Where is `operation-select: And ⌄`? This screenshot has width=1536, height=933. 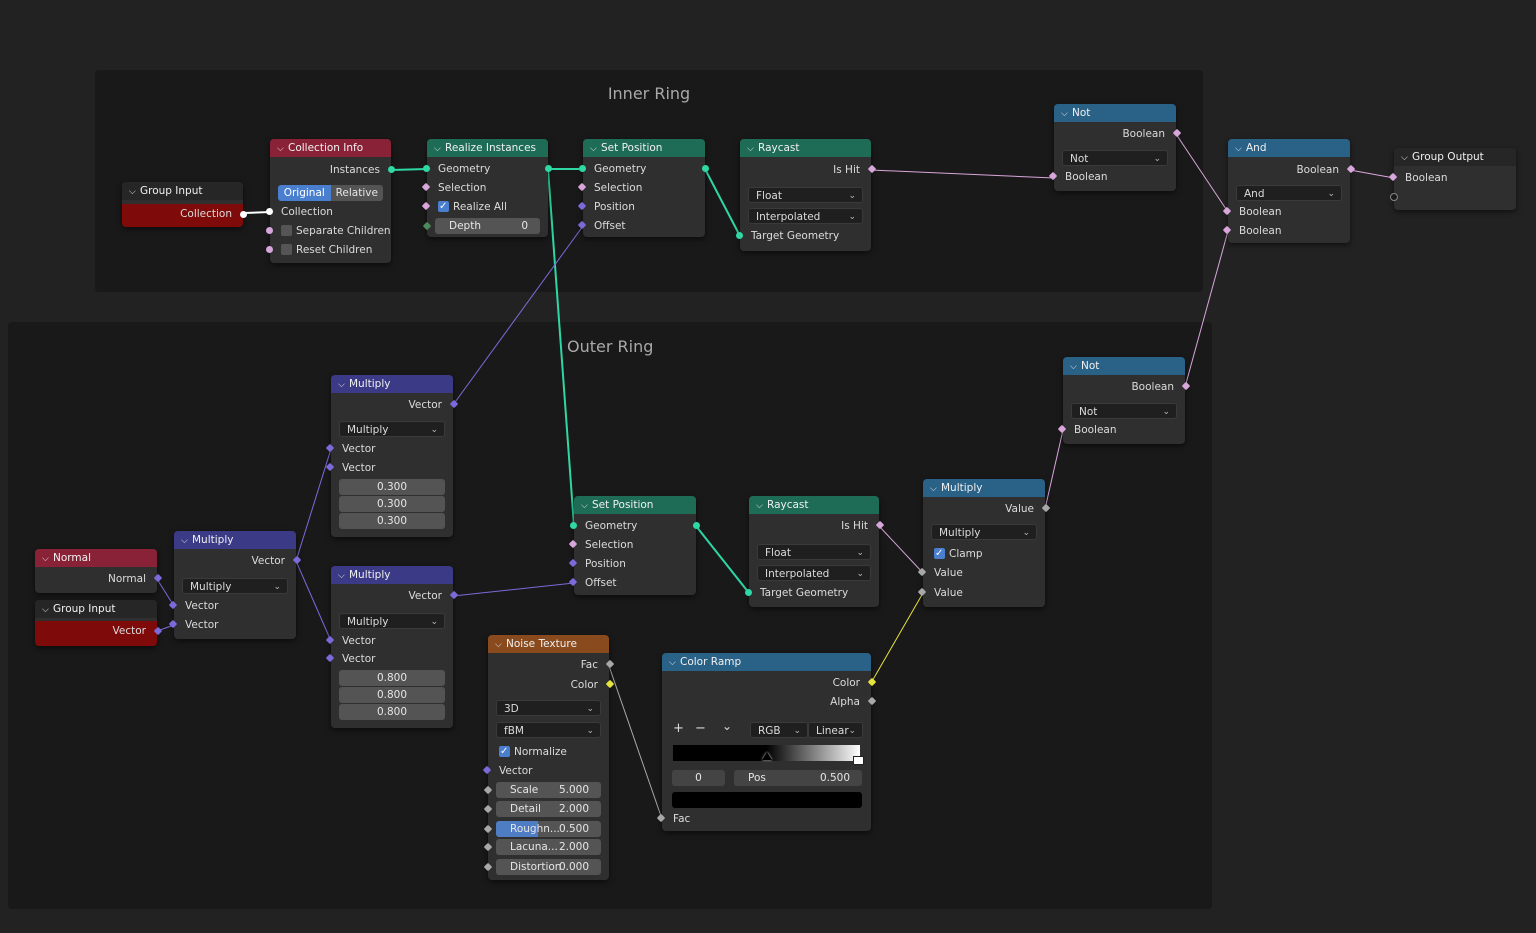
operation-select: And ⌄ is located at coordinates (1289, 193).